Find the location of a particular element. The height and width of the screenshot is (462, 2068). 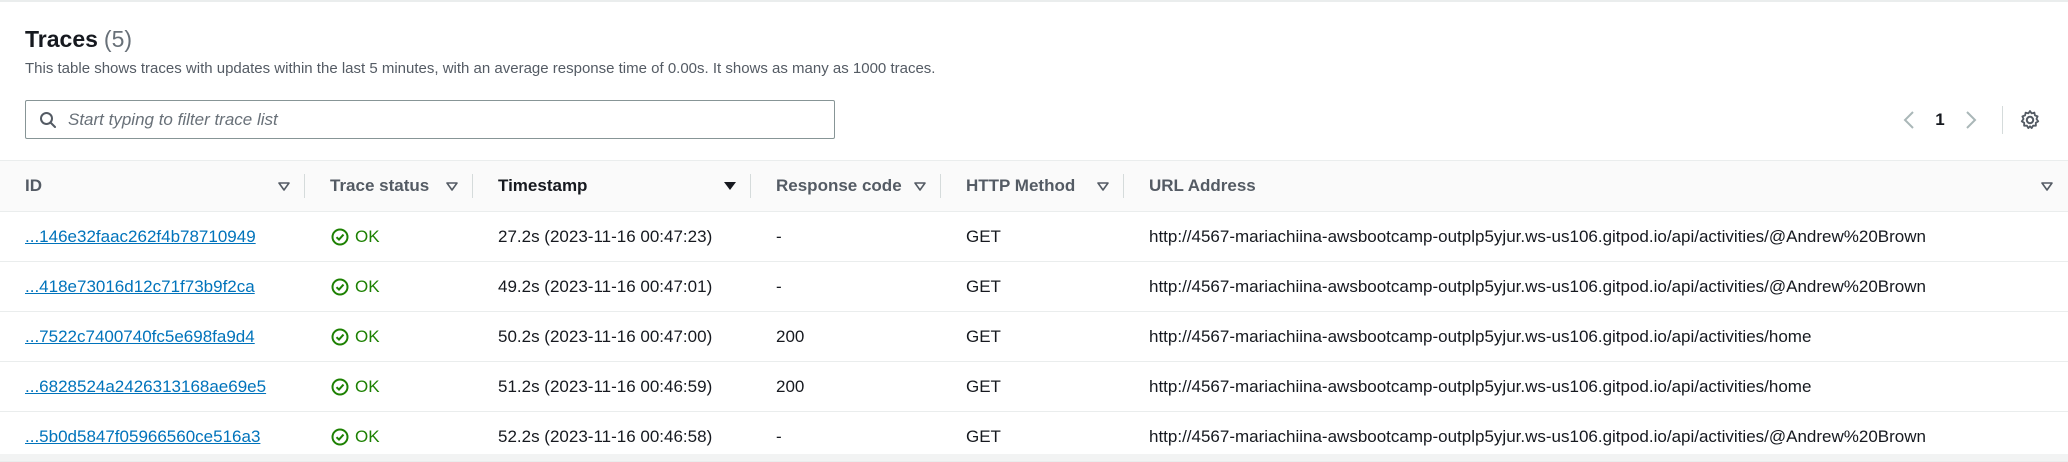

cell-id: ...5b0d5847f05966560ce516a3 is located at coordinates (152, 437).